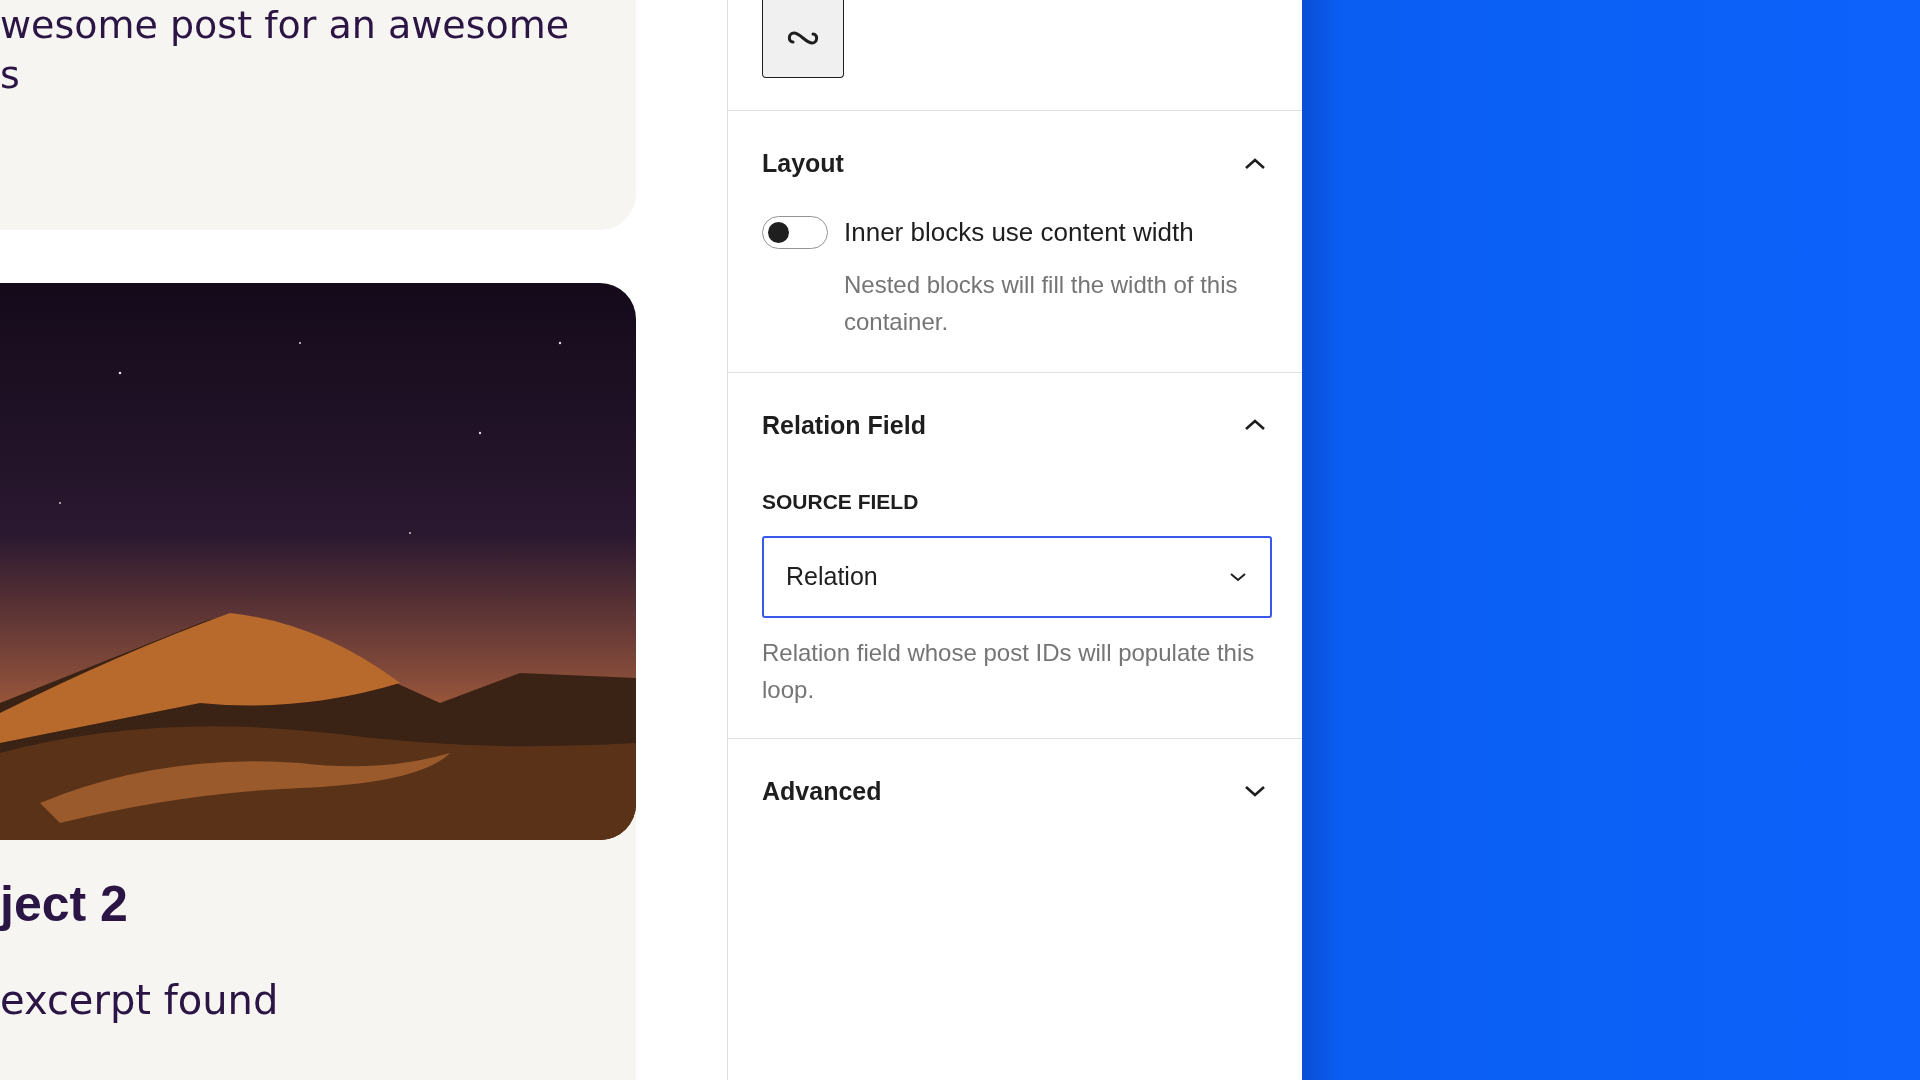  Describe the element at coordinates (1015, 791) in the screenshot. I see `panel-header: Advanced` at that location.